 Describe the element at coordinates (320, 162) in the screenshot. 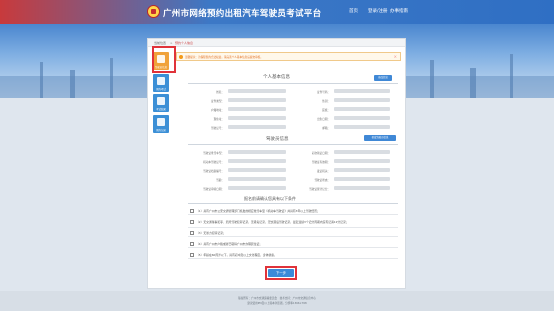

I see `field-label: 驾驶证有效期：` at that location.